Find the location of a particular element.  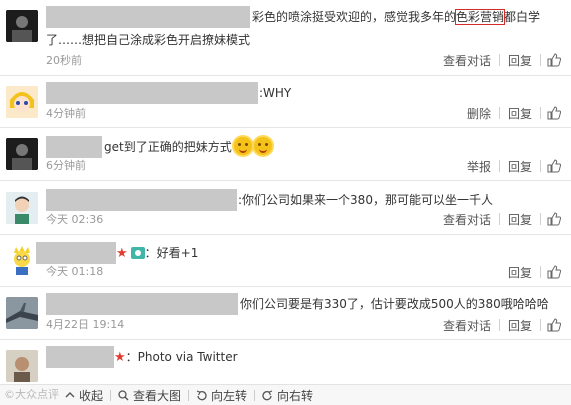

report-link: 举报 is located at coordinates (479, 166).